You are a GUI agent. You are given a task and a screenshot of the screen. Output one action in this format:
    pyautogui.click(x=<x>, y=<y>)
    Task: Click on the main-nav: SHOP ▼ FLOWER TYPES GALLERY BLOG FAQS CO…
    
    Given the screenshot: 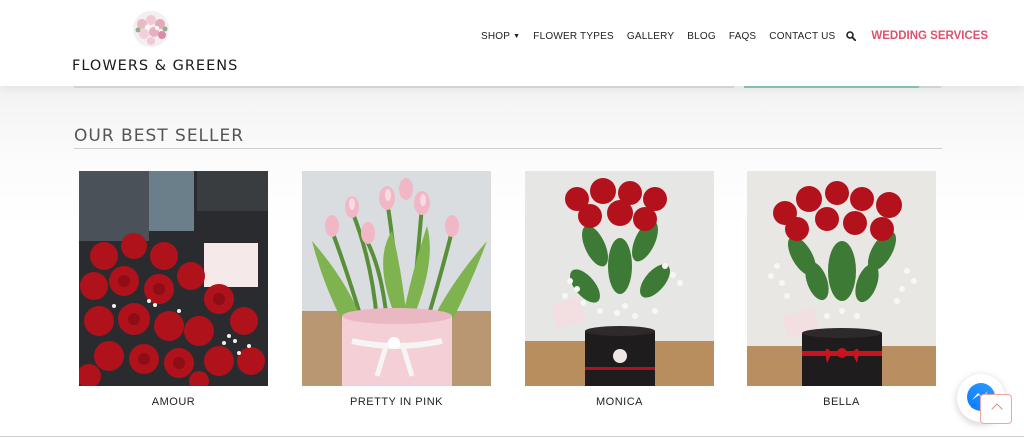 What is the action you would take?
    pyautogui.click(x=734, y=36)
    